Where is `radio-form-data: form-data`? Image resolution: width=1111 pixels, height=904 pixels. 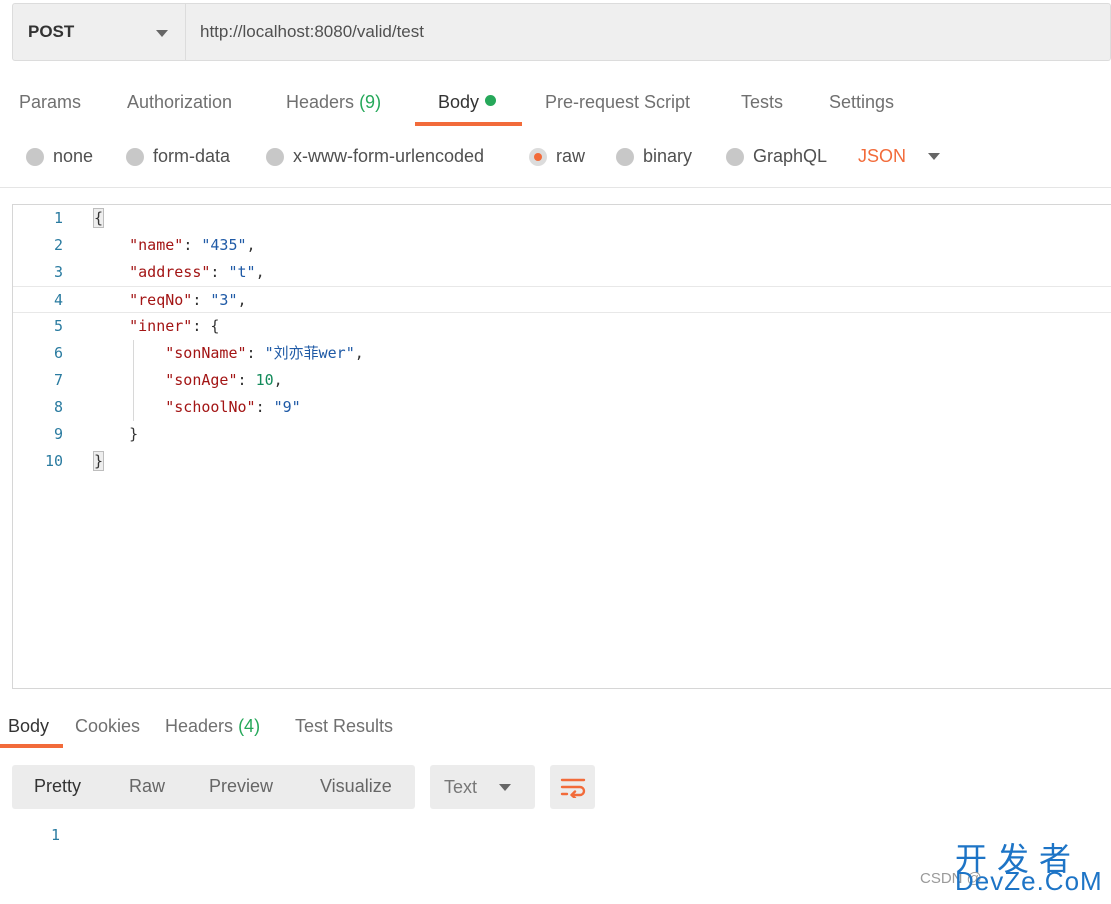 radio-form-data: form-data is located at coordinates (178, 156).